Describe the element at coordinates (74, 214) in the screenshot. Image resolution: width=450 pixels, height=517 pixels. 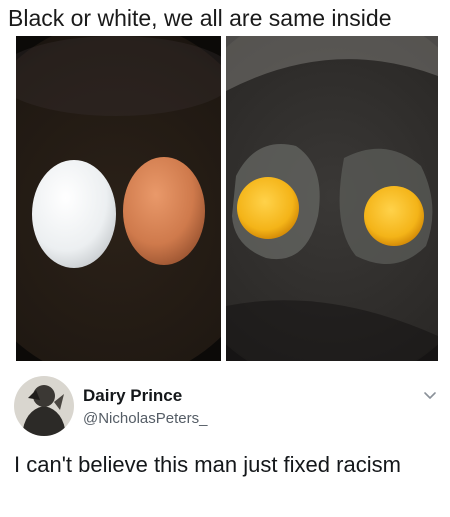
I see `white-egg` at that location.